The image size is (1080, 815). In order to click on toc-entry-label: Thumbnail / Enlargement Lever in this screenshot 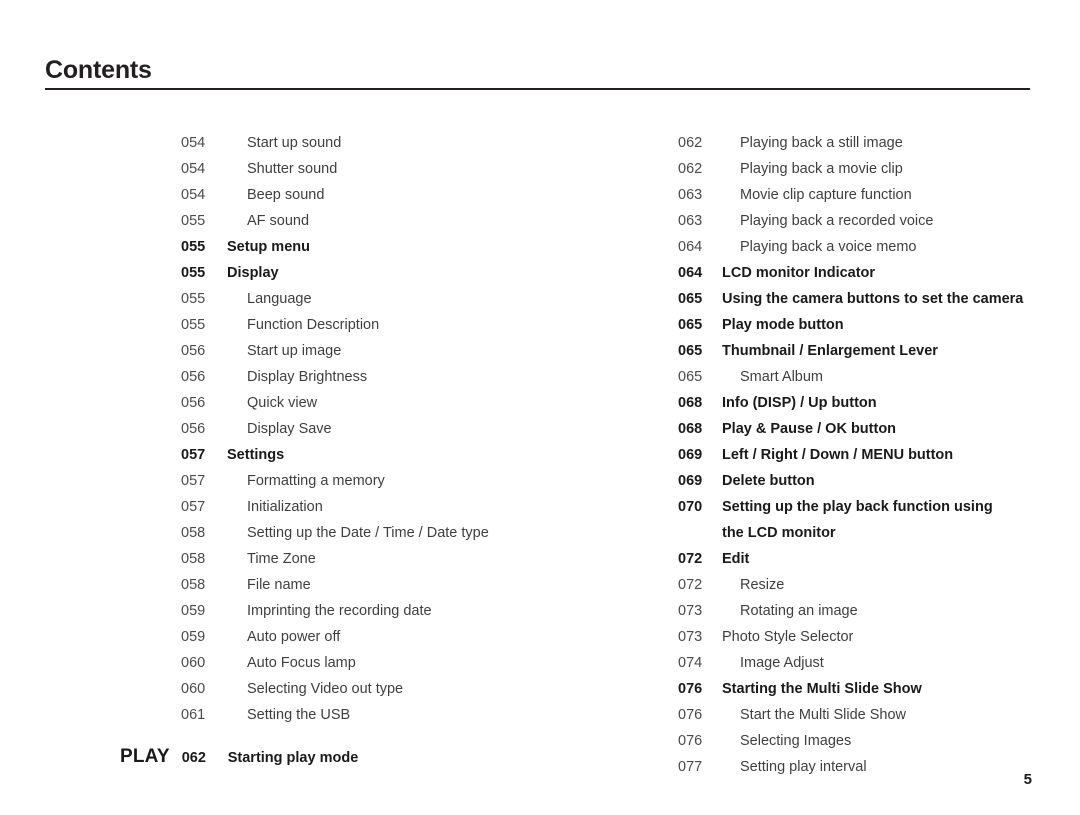, I will do `click(830, 351)`.